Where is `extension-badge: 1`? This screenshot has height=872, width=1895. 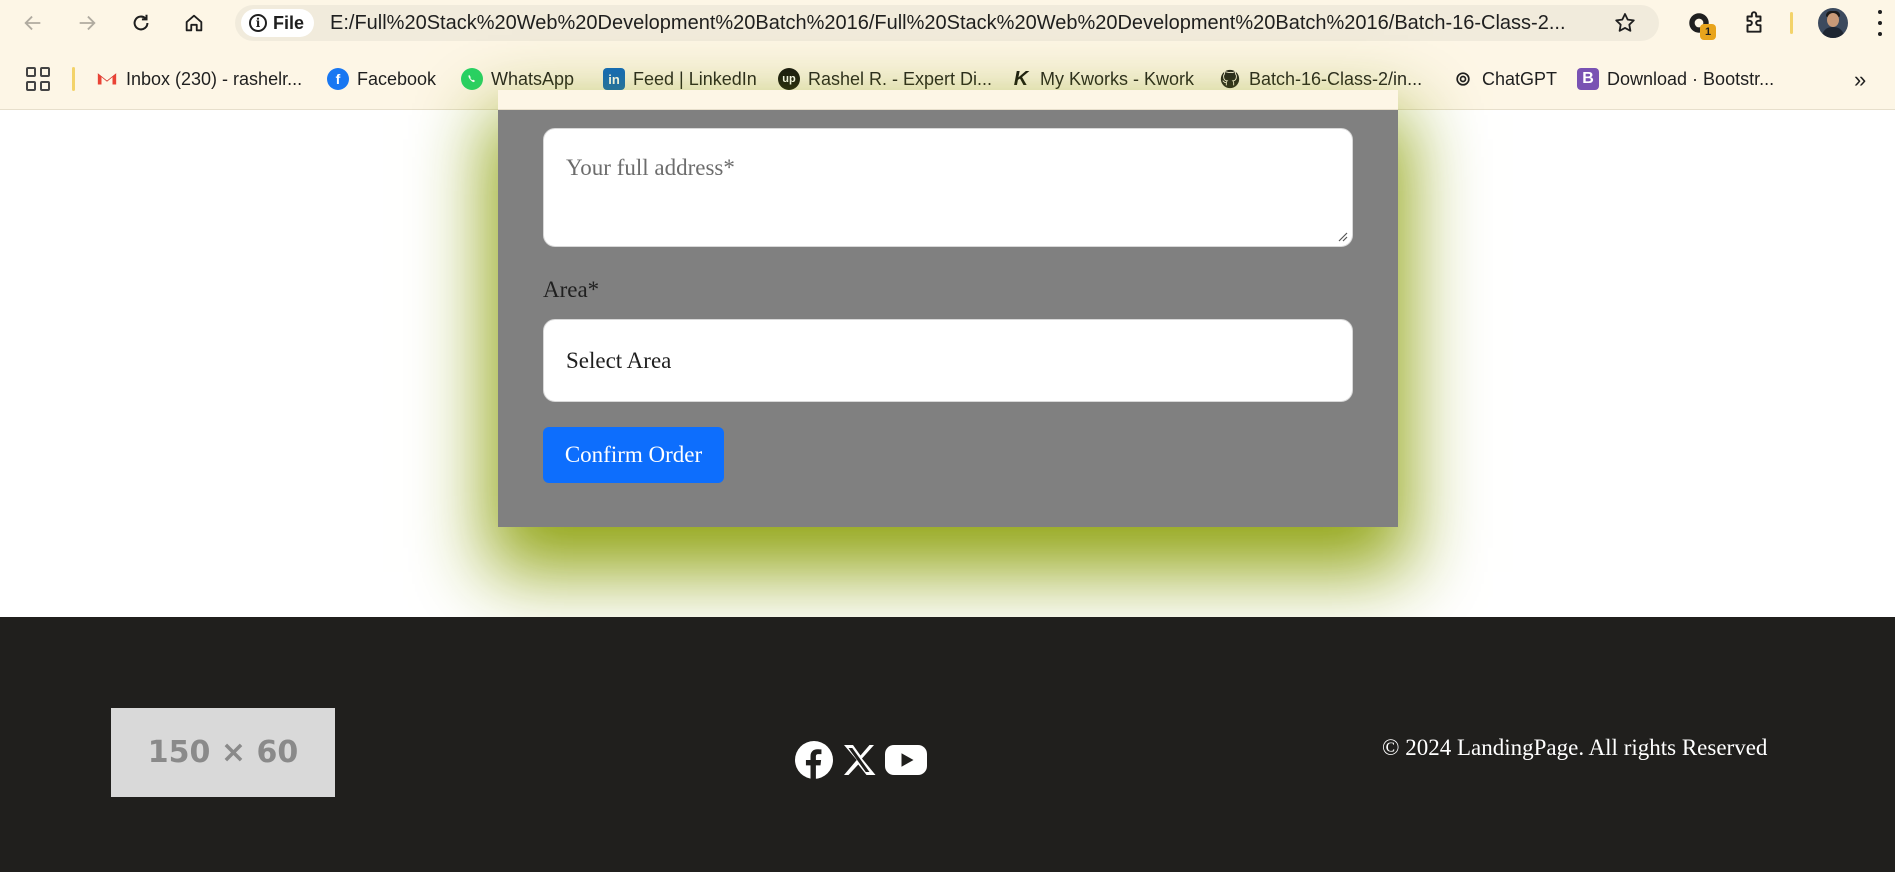
extension-badge: 1 is located at coordinates (1708, 32).